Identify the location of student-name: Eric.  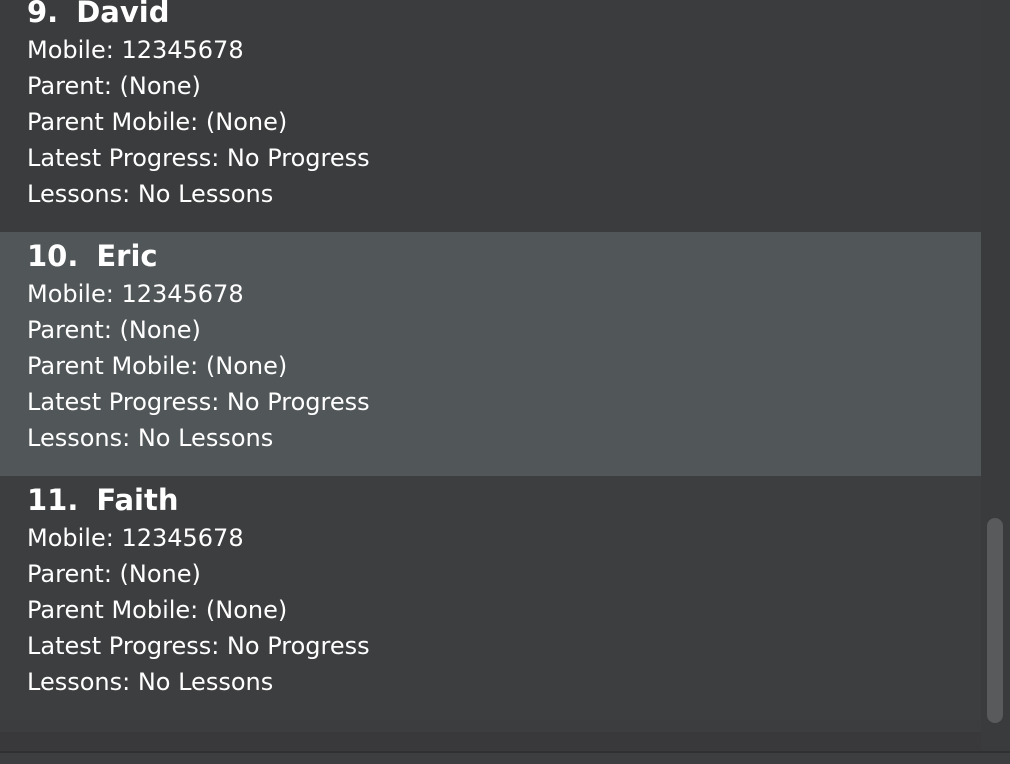
(127, 256).